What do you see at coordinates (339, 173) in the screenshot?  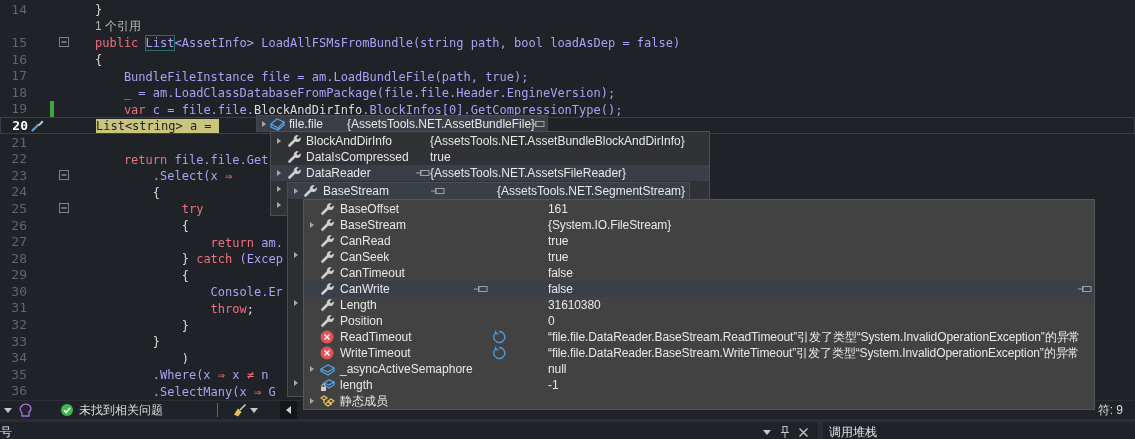 I see `property-name: DataReader` at bounding box center [339, 173].